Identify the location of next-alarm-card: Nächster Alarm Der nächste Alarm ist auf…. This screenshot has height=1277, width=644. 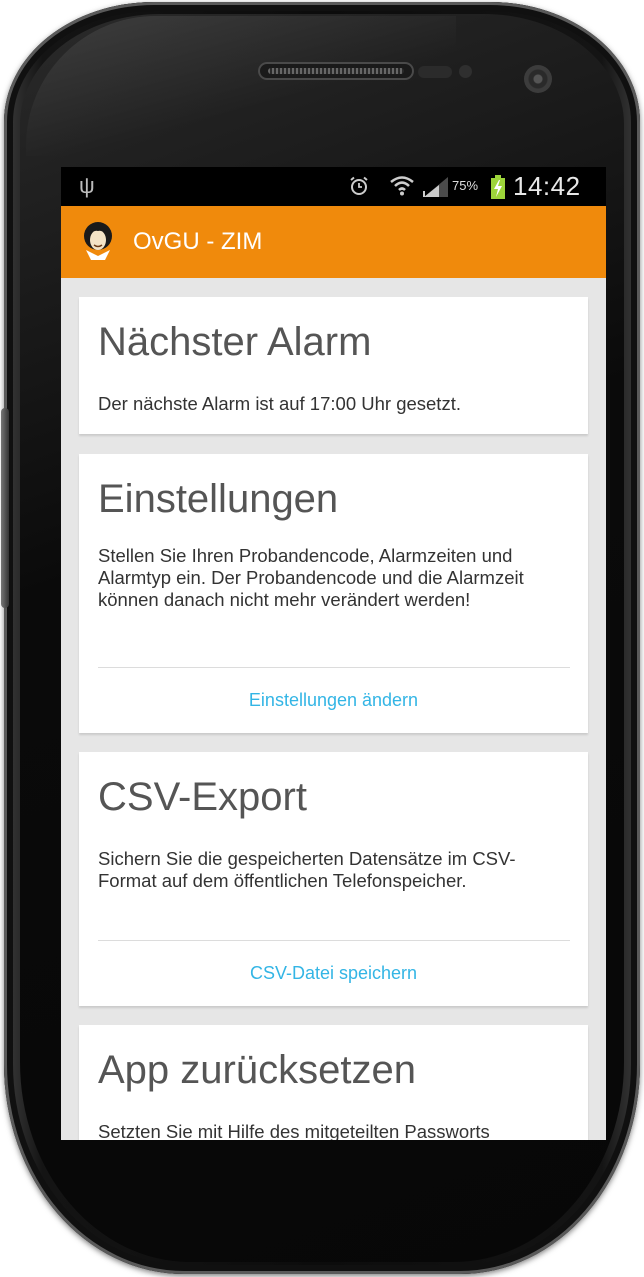
(333, 365).